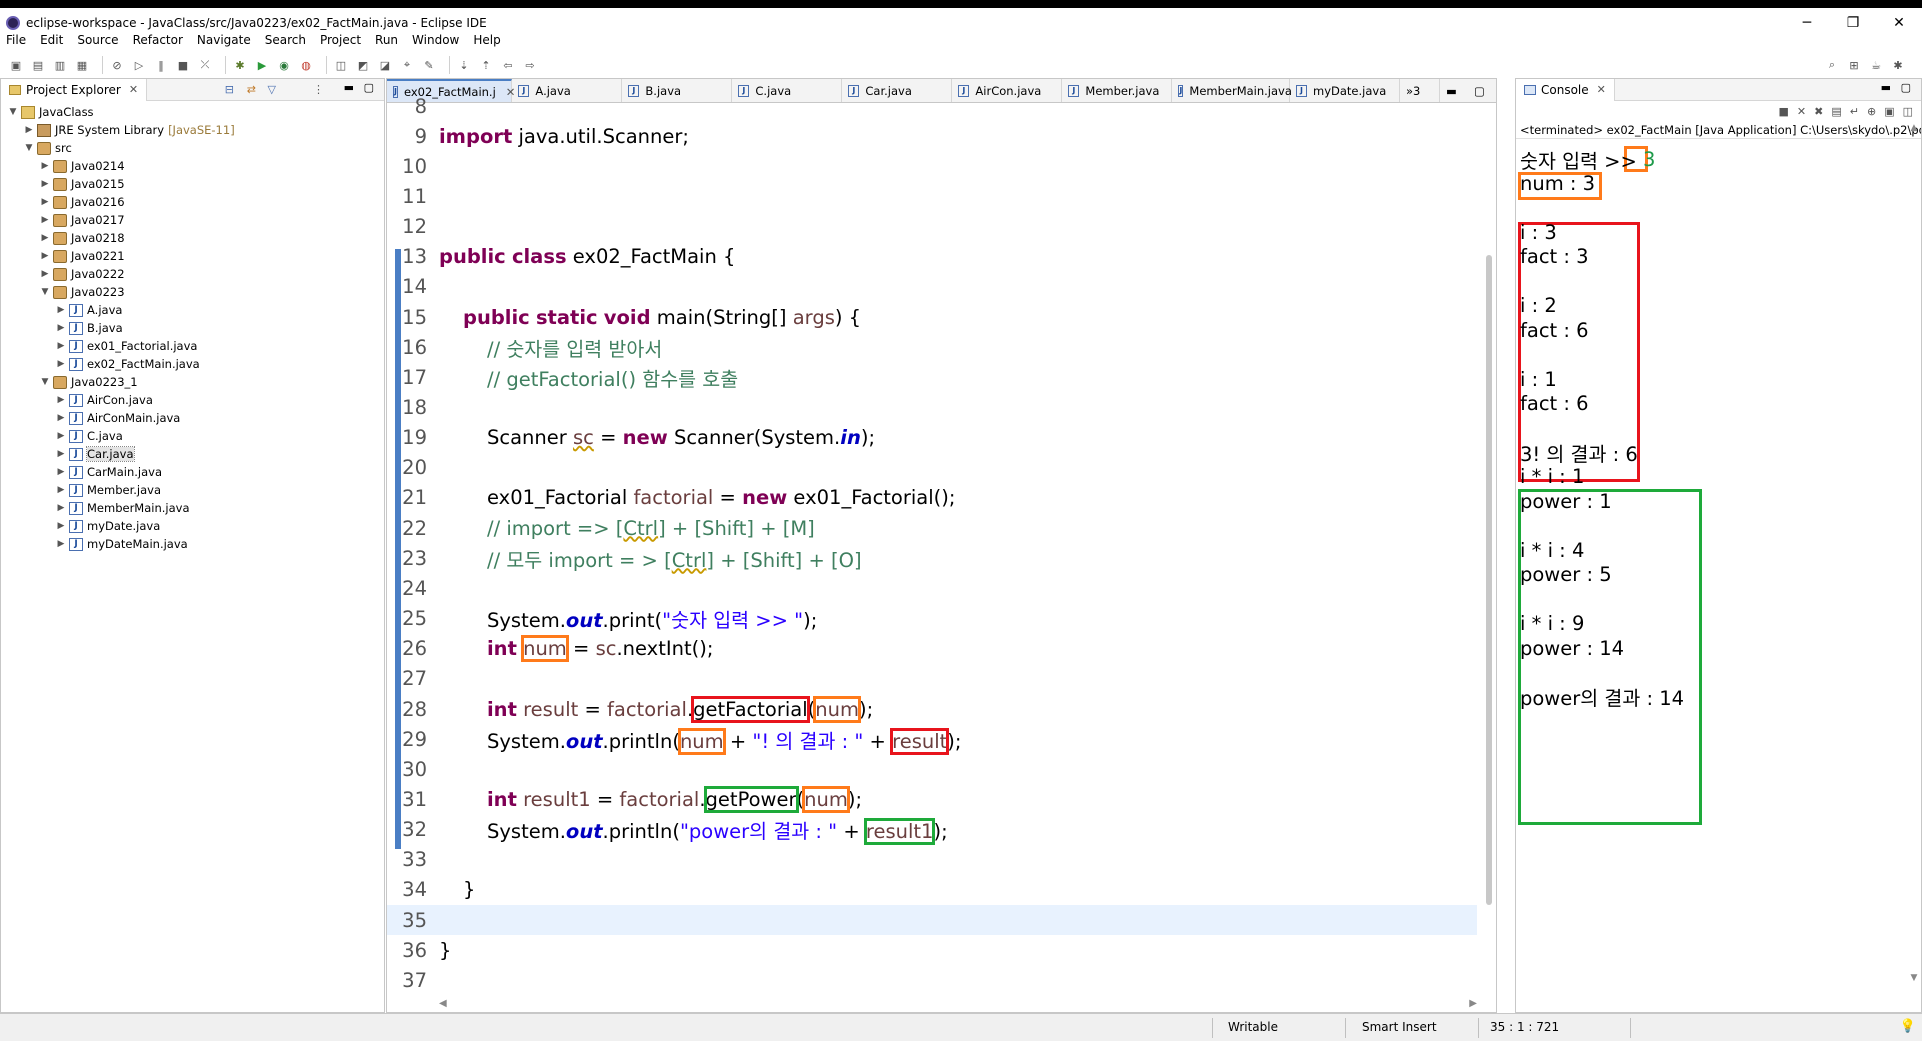  What do you see at coordinates (1854, 111) in the screenshot?
I see `word-wrap-icon: ↵` at bounding box center [1854, 111].